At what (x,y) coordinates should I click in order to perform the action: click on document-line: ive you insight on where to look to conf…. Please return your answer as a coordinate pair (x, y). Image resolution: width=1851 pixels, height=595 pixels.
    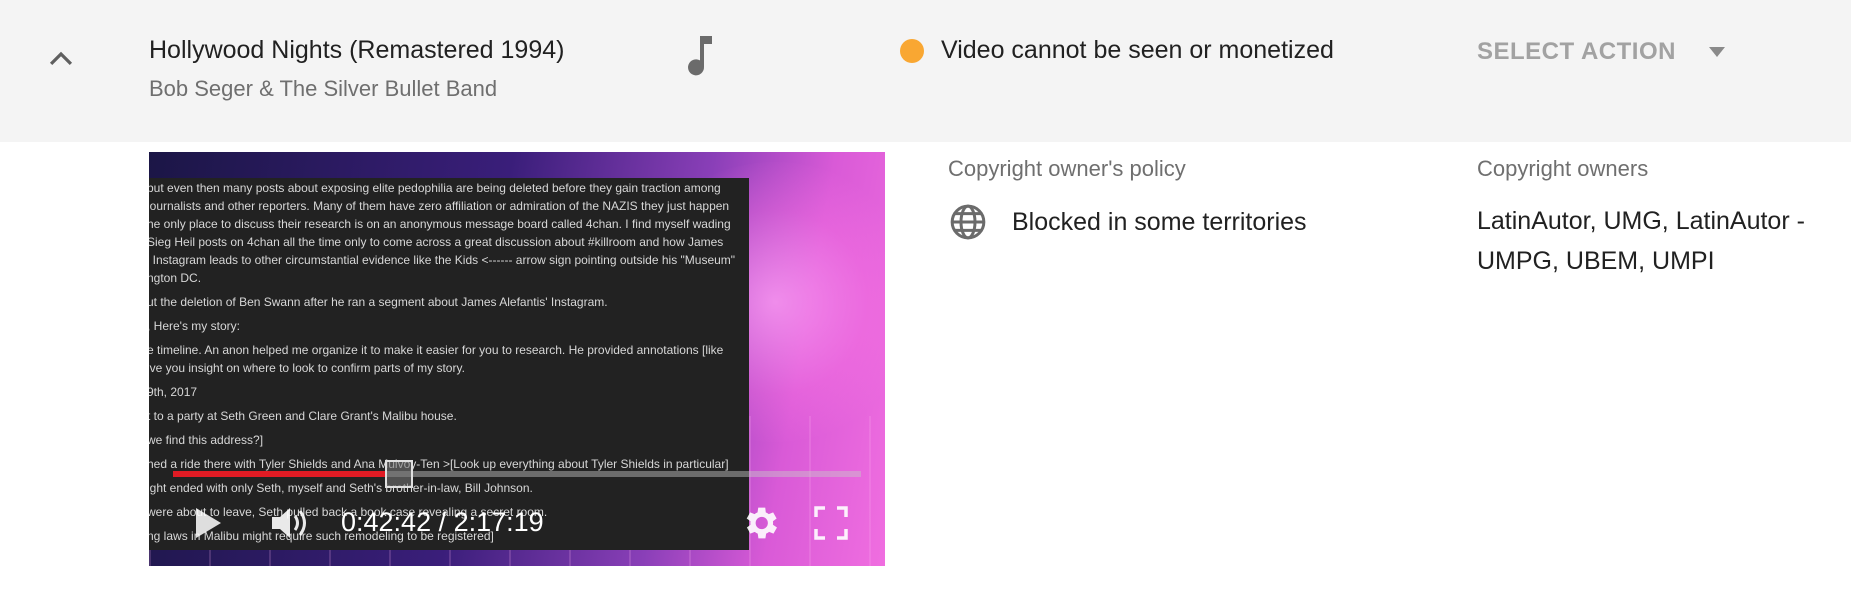
    Looking at the image, I should click on (307, 368).